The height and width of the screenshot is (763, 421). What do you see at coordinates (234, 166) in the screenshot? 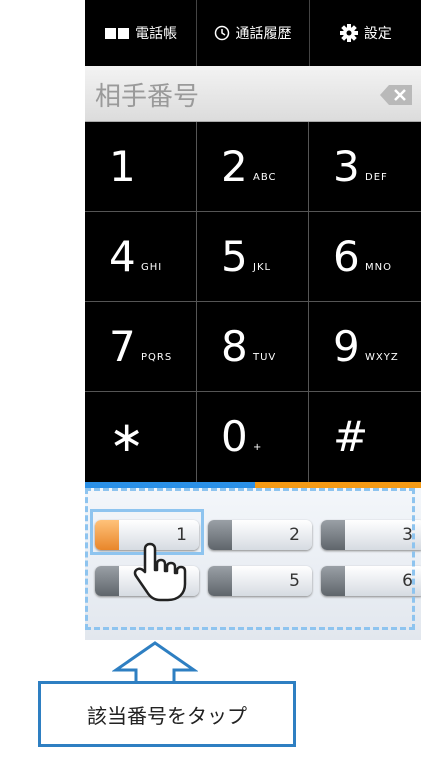
I see `key-digit: 2` at bounding box center [234, 166].